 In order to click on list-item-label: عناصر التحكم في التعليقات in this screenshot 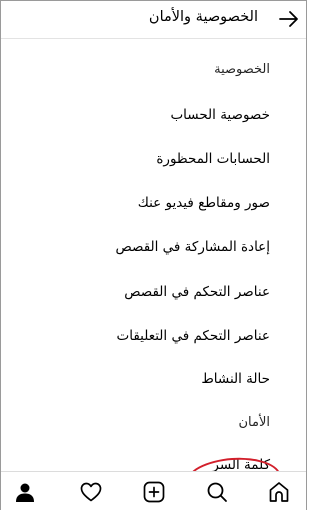, I will do `click(193, 336)`.